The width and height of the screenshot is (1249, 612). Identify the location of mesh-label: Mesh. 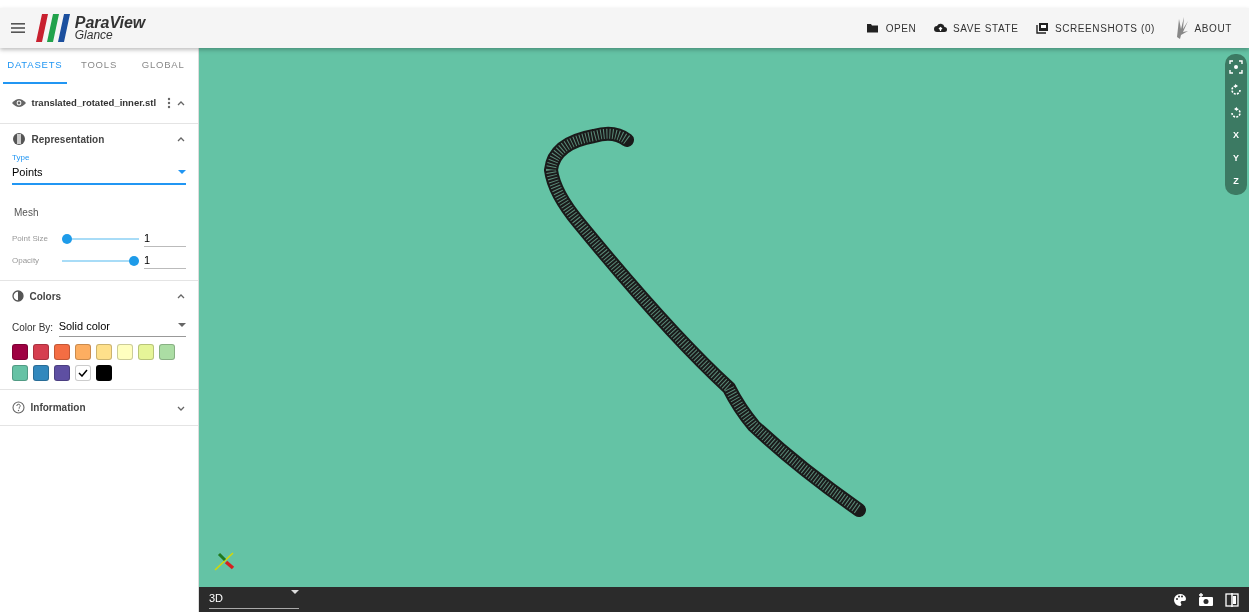
(27, 212).